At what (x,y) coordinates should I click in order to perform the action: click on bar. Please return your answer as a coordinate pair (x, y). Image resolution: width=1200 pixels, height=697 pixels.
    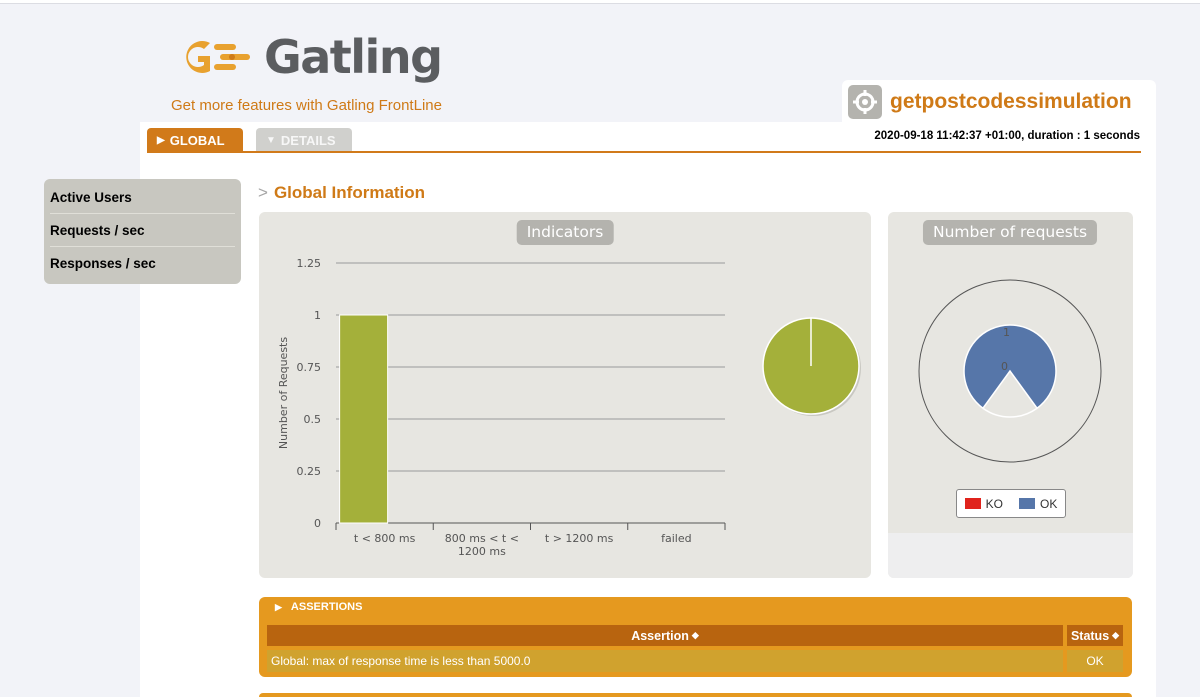
    Looking at the image, I should click on (364, 419).